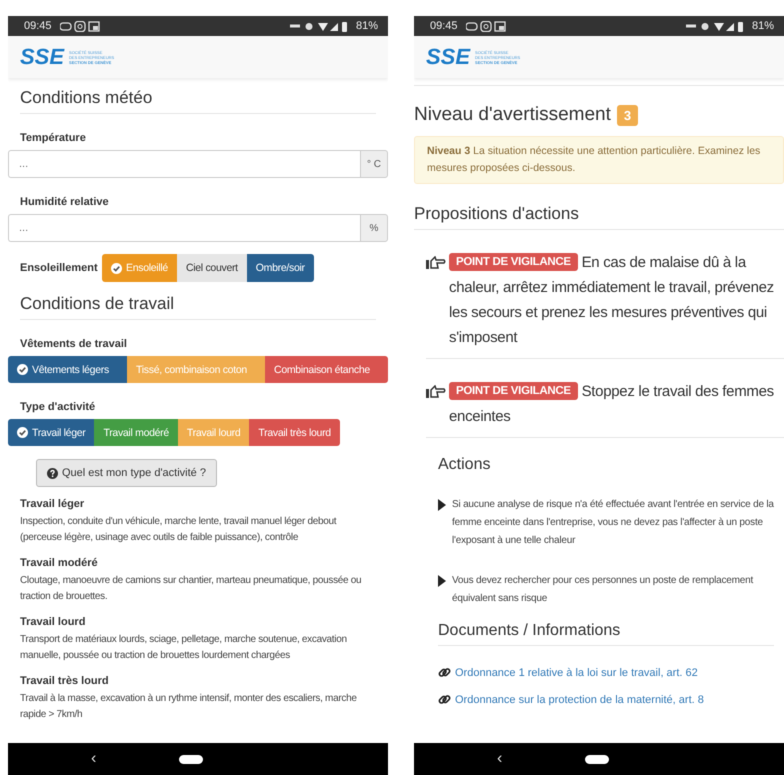  What do you see at coordinates (53, 504) in the screenshot?
I see `definition-title: Travail léger` at bounding box center [53, 504].